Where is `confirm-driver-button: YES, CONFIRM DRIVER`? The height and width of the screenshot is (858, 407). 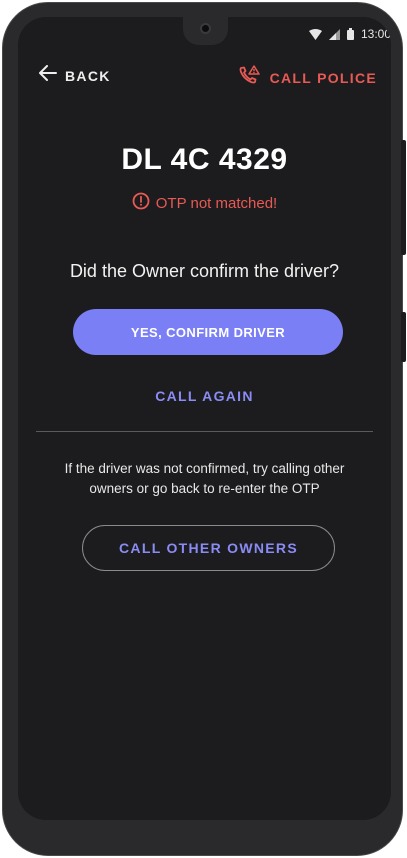
confirm-driver-button: YES, CONFIRM DRIVER is located at coordinates (208, 332).